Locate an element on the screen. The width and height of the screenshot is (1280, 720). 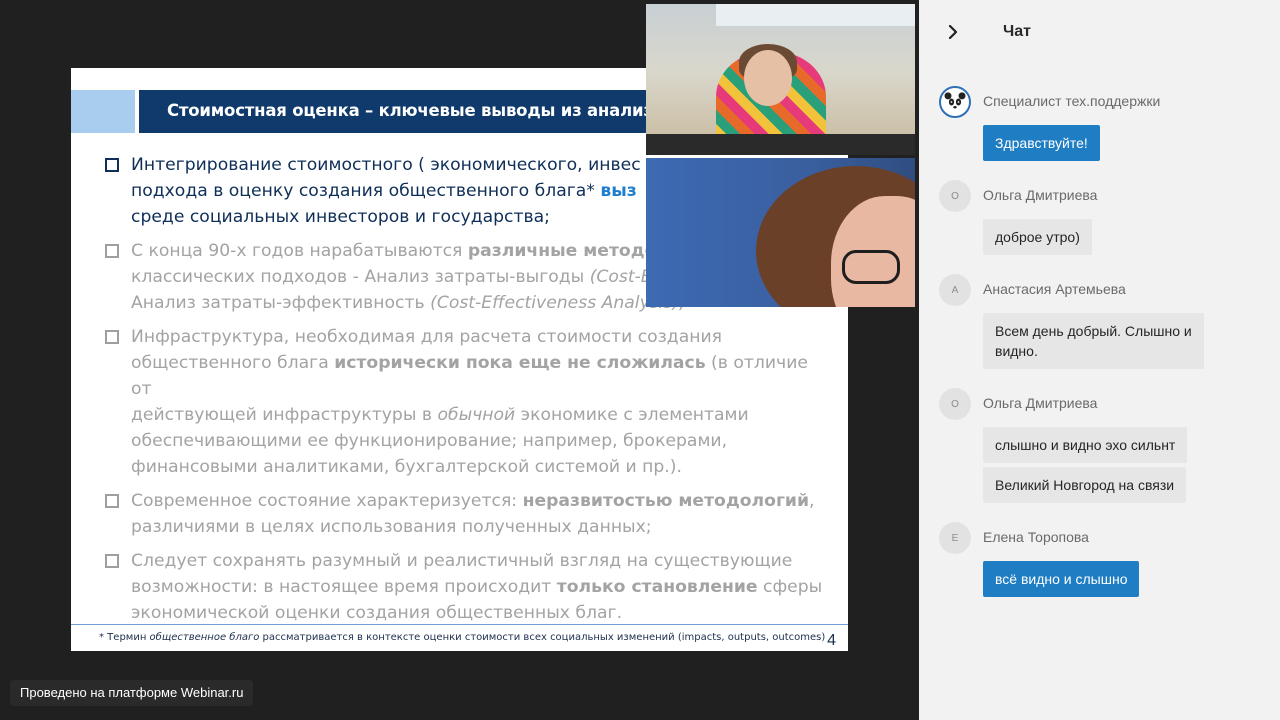
bullet-text: общественного блага is located at coordinates (233, 363).